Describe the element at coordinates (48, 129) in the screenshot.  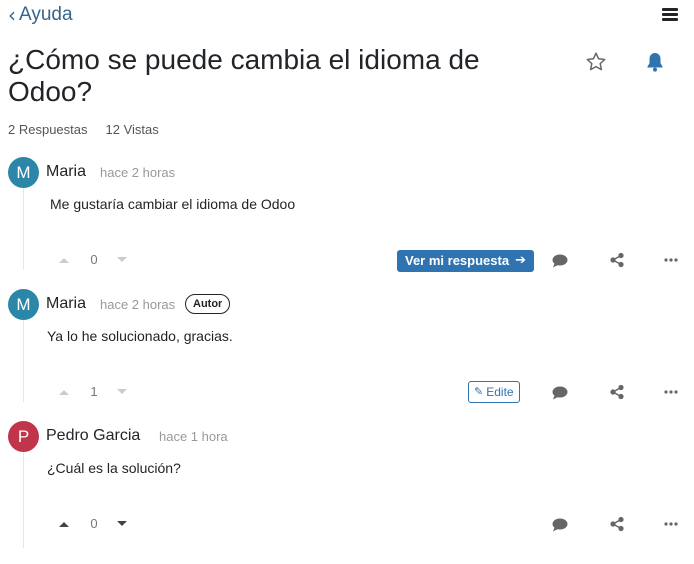
I see `answers-count: 2 Respuestas` at that location.